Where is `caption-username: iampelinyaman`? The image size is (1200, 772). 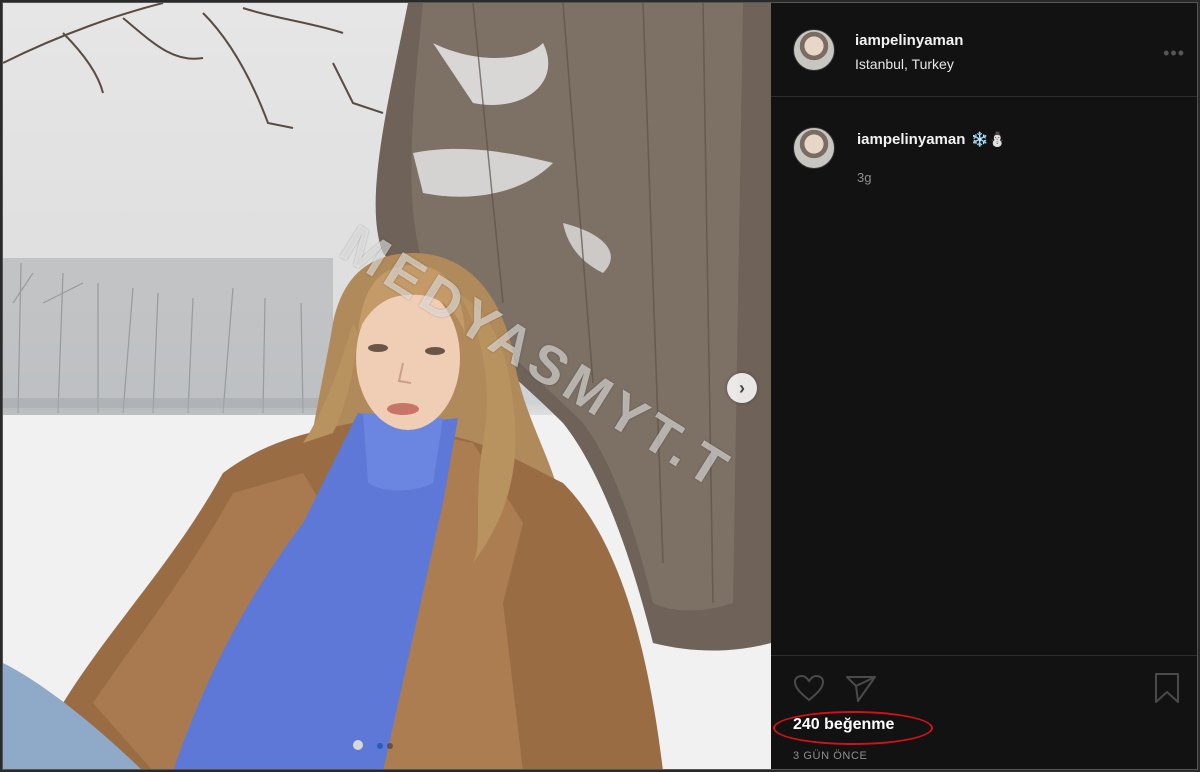
caption-username: iampelinyaman is located at coordinates (911, 139).